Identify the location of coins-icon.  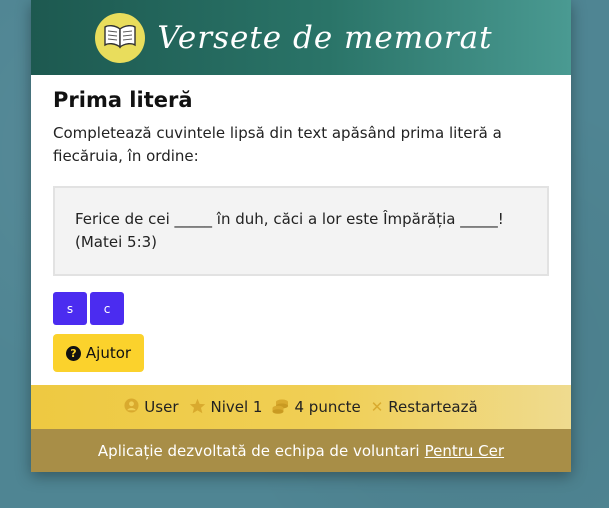
(280, 407).